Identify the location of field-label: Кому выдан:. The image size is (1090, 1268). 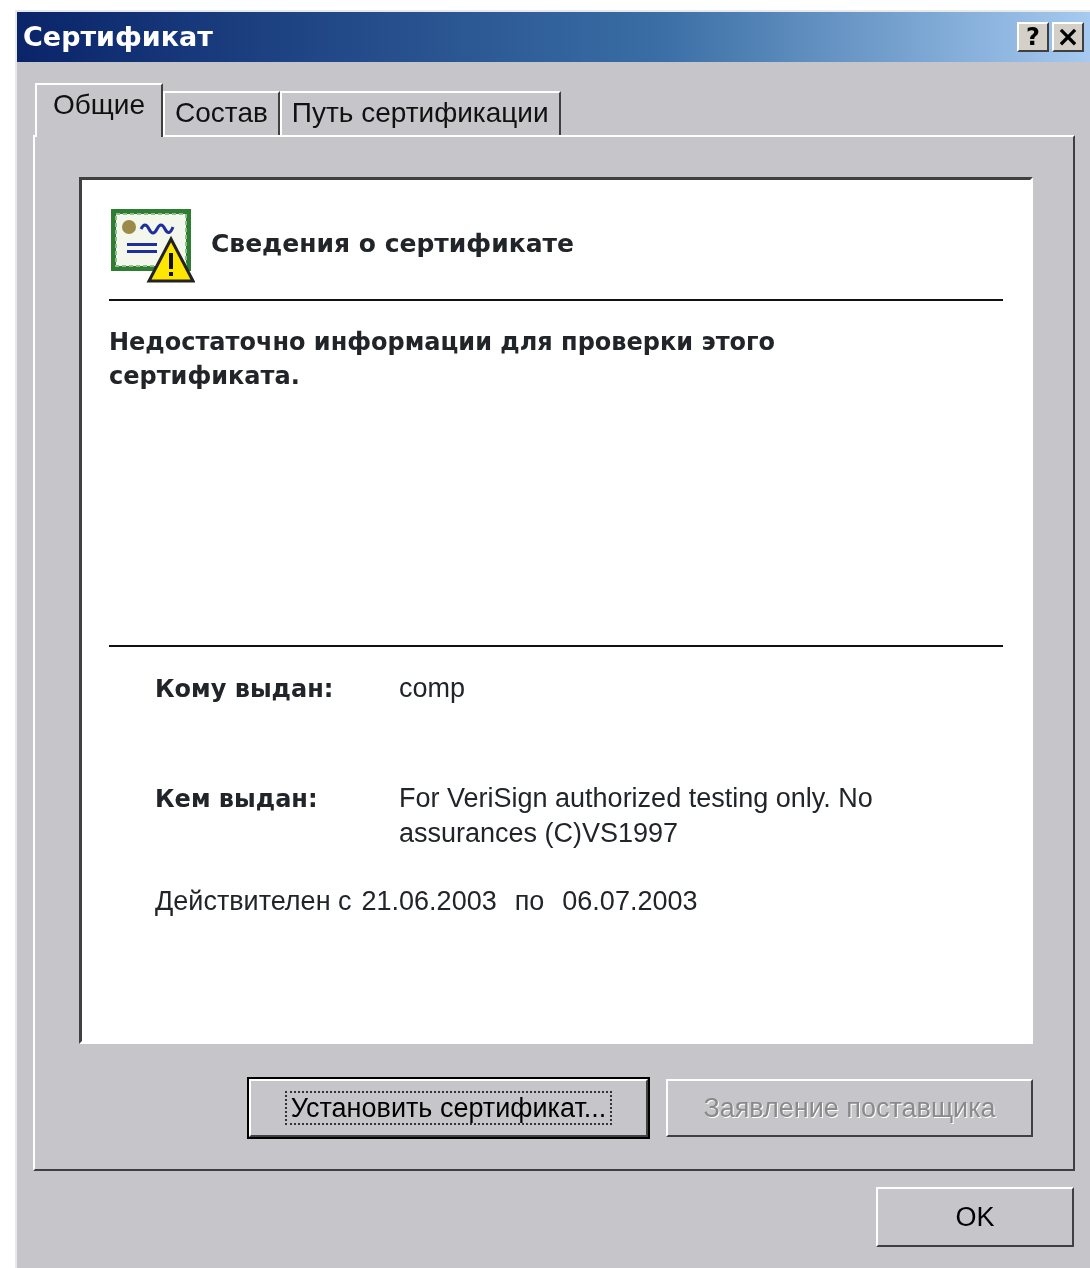
(245, 689).